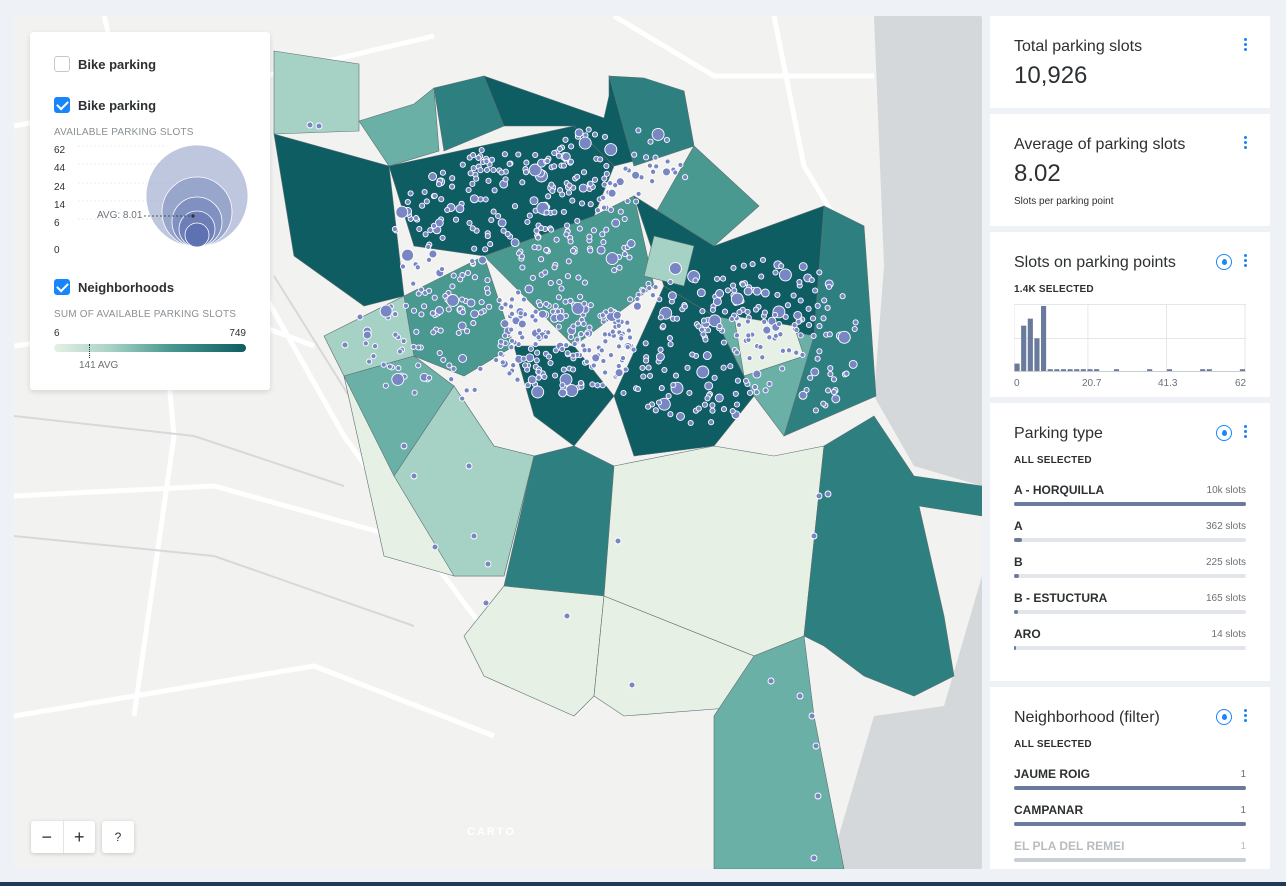  I want to click on layer-toggle-neighborhoods: Neighborhoods, so click(114, 287).